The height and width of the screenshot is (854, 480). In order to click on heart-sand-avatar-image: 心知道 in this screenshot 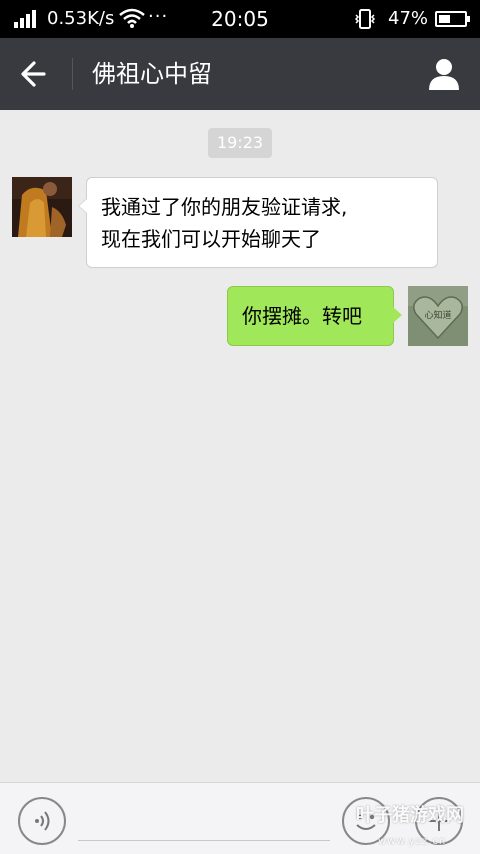, I will do `click(438, 316)`.